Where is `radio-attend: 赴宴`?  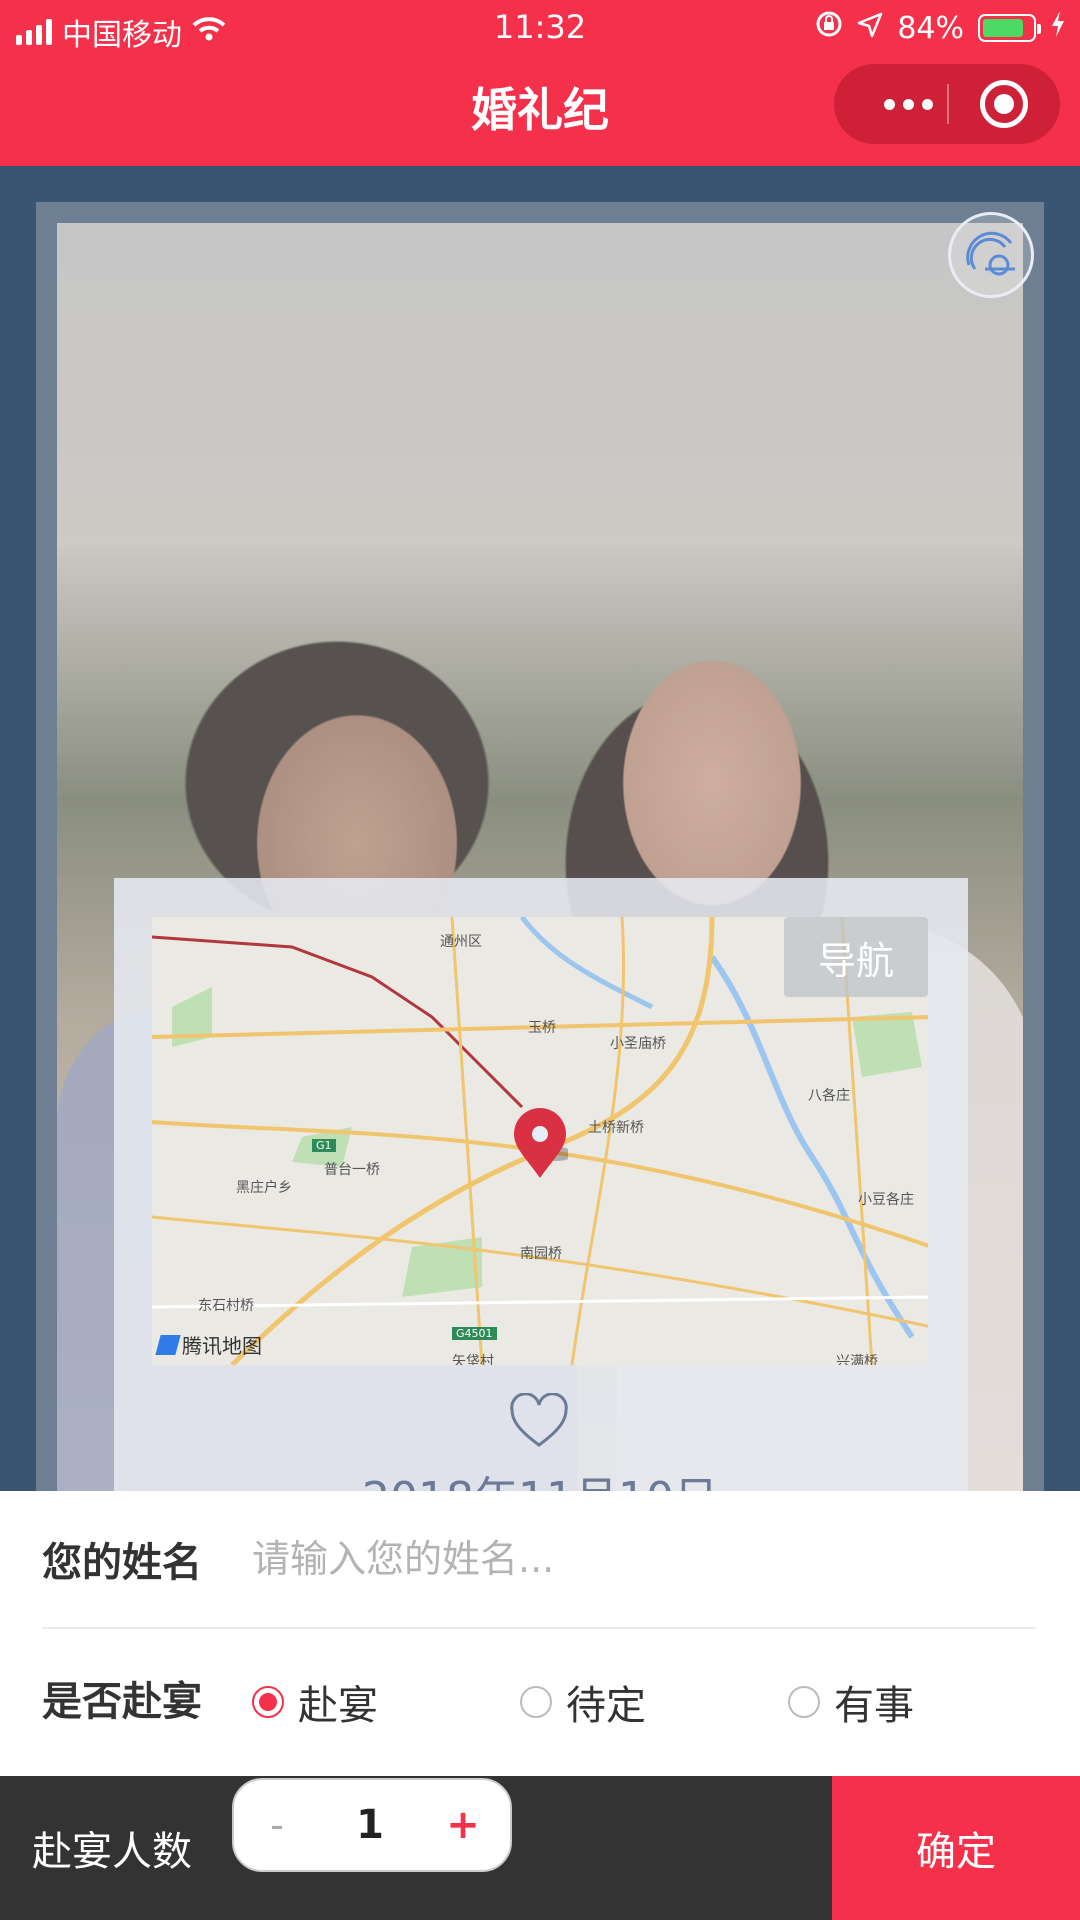
radio-attend: 赴宴 is located at coordinates (315, 1702).